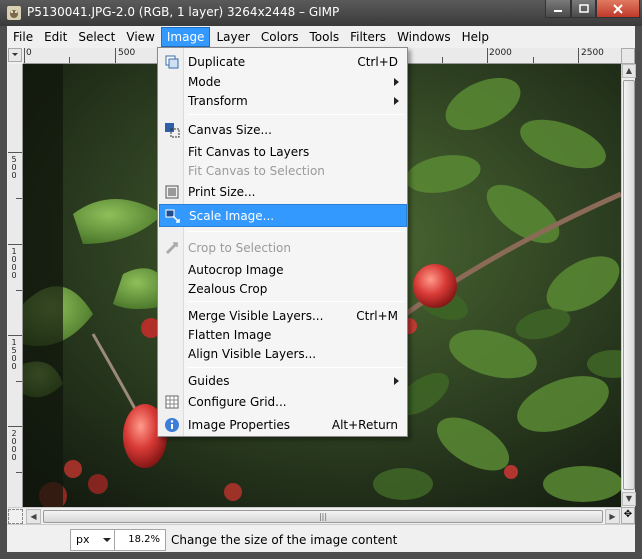 The height and width of the screenshot is (559, 642). What do you see at coordinates (172, 425) in the screenshot?
I see `info-icon` at bounding box center [172, 425].